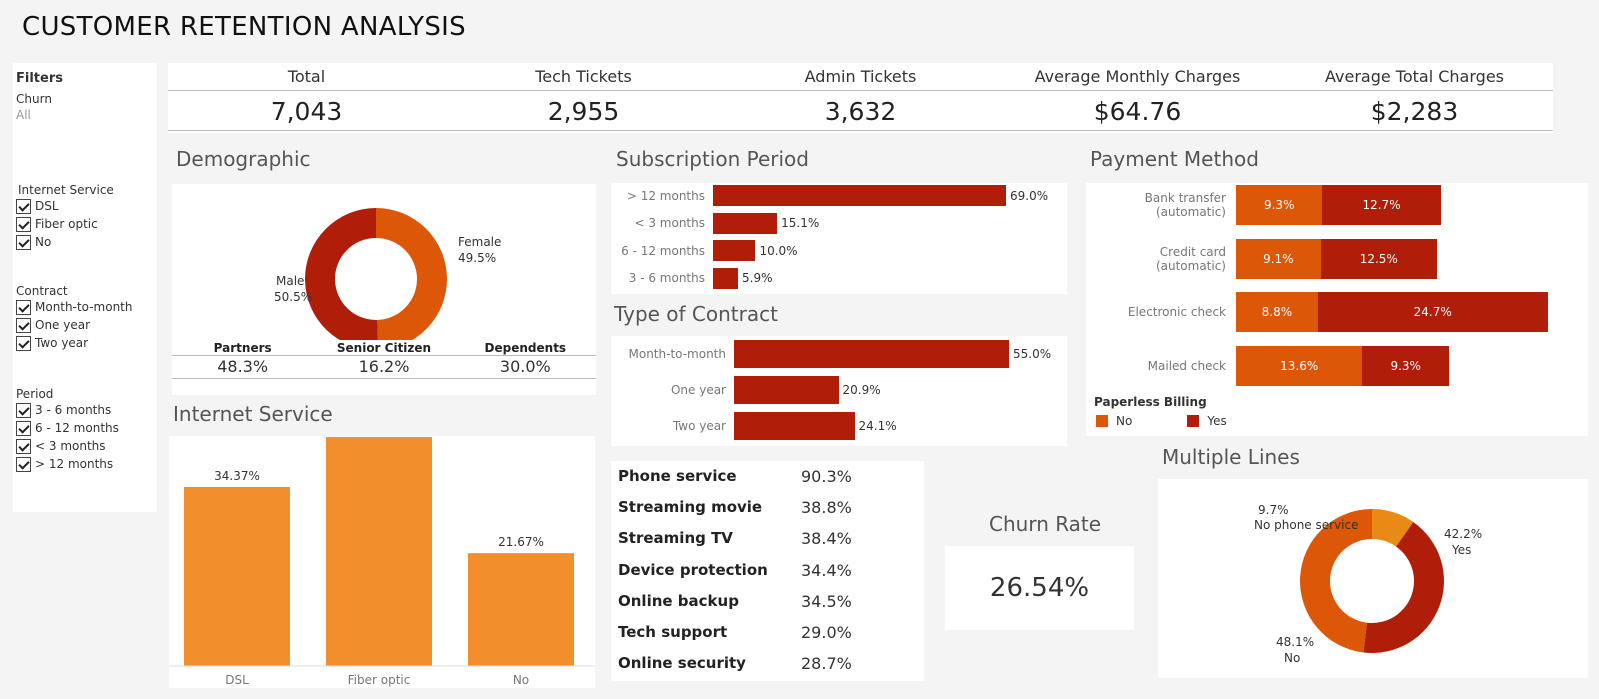 Image resolution: width=1599 pixels, height=699 pixels. I want to click on no-value-label: 48.1%, so click(1295, 642).